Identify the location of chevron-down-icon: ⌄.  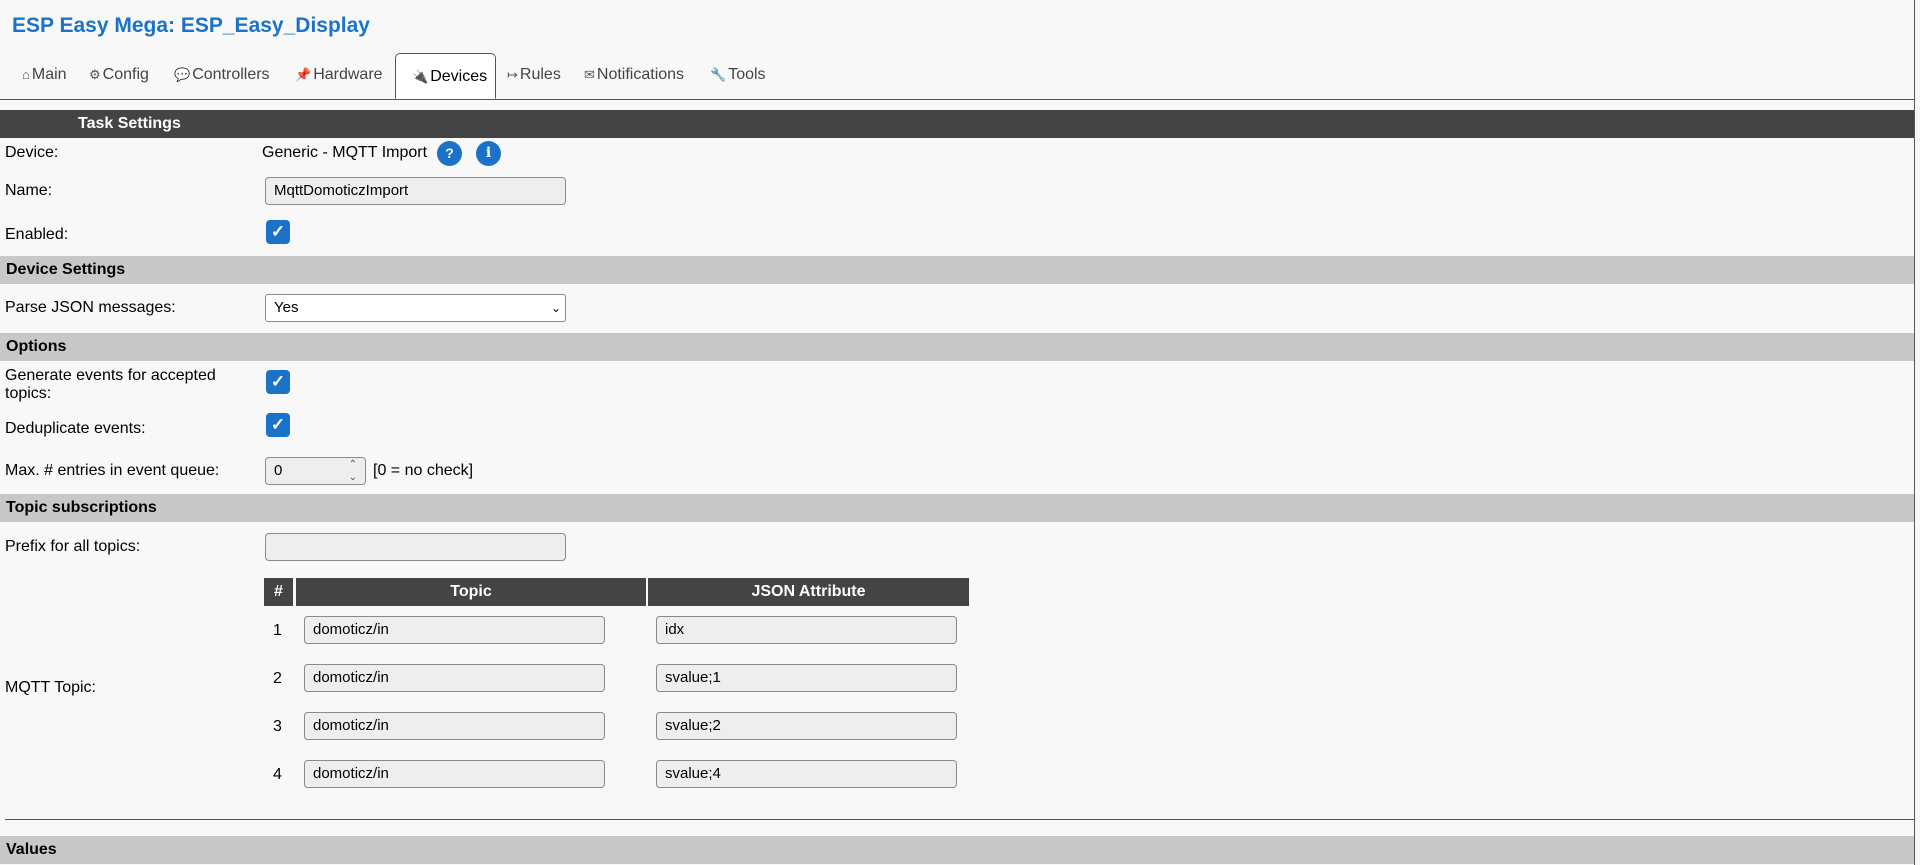
(555, 308).